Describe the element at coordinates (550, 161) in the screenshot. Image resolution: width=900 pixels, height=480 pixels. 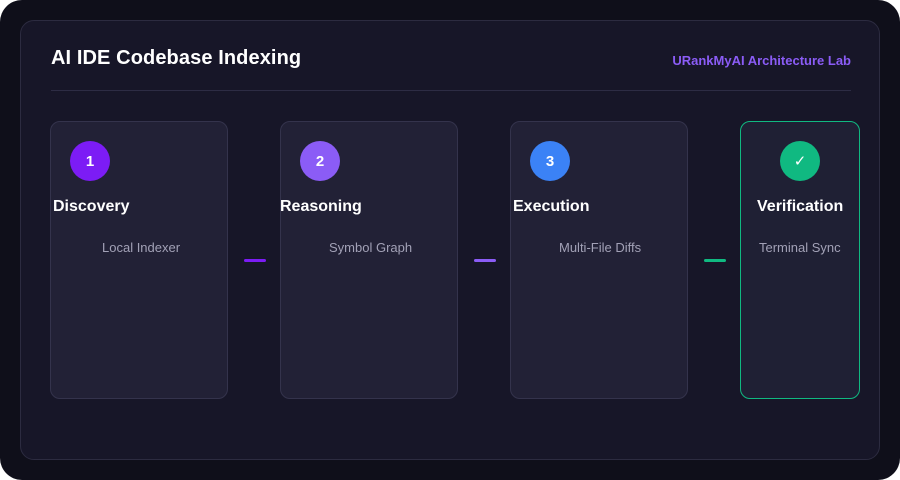
I see `step-badge-3: 3` at that location.